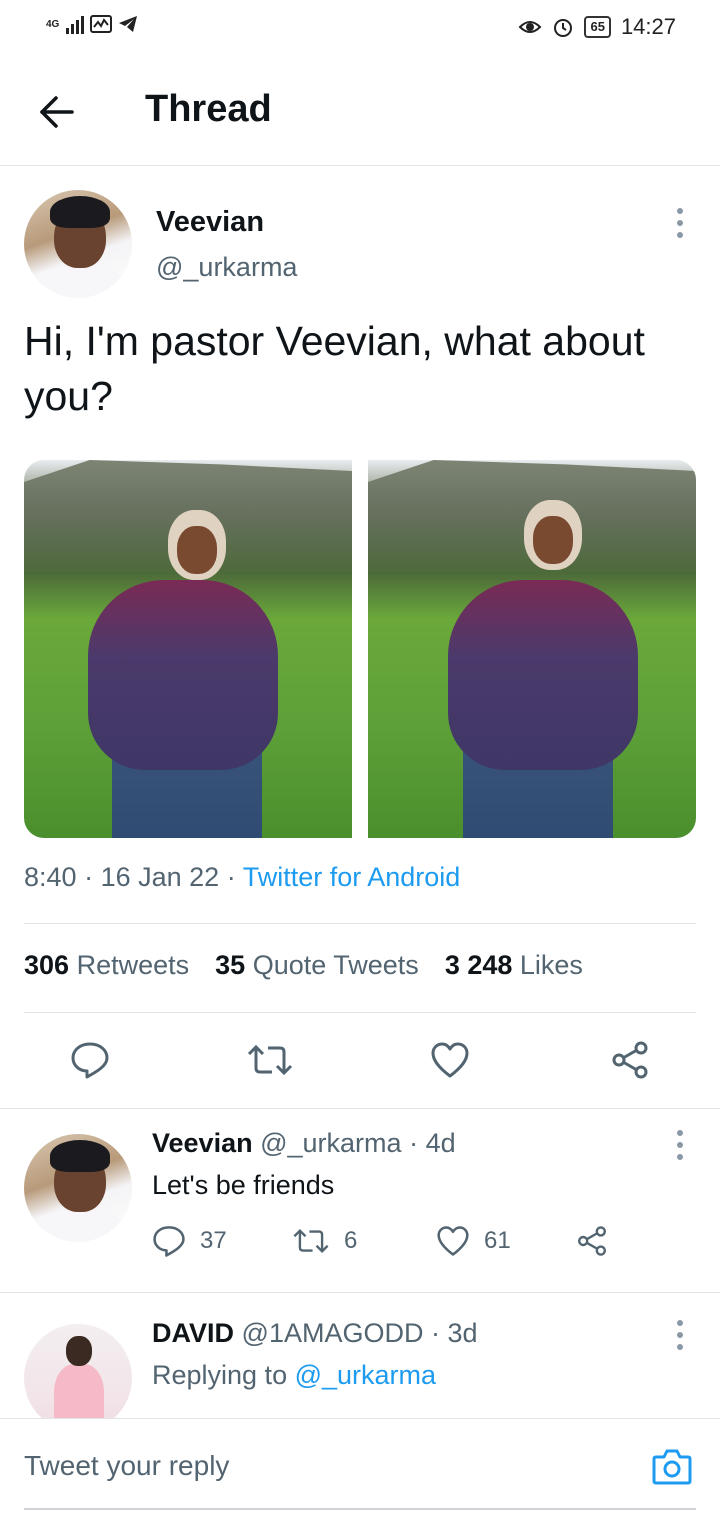  Describe the element at coordinates (334, 368) in the screenshot. I see `tweet-text: Hi, I'm pastor Veevian, what about you?` at that location.